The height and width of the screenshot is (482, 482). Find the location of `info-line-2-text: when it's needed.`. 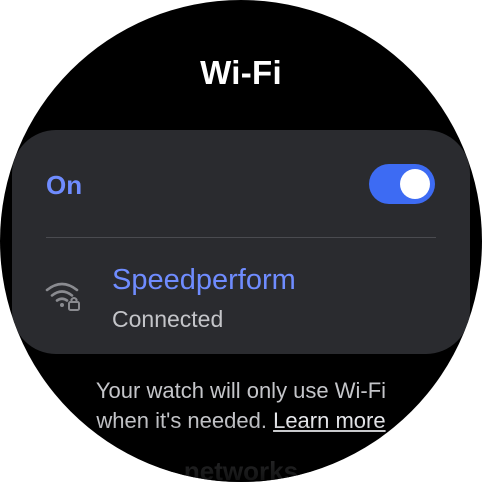

info-line-2-text: when it's needed. is located at coordinates (181, 420).